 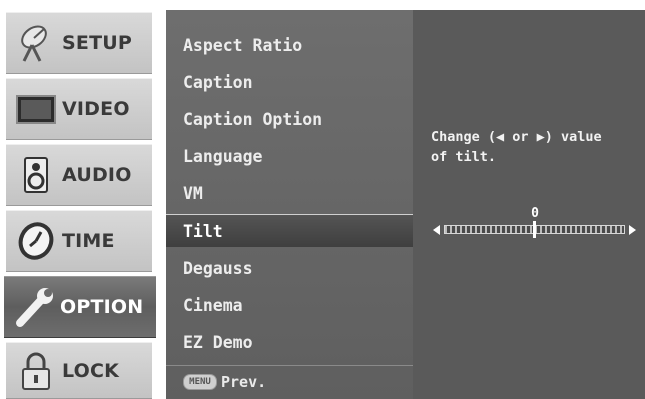 I want to click on tv-screen-icon, so click(x=36, y=109).